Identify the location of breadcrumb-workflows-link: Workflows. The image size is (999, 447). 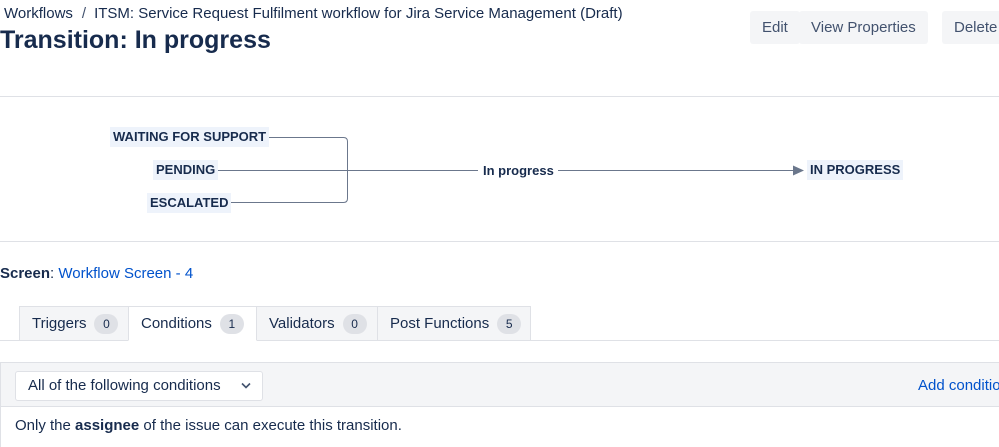
(38, 13).